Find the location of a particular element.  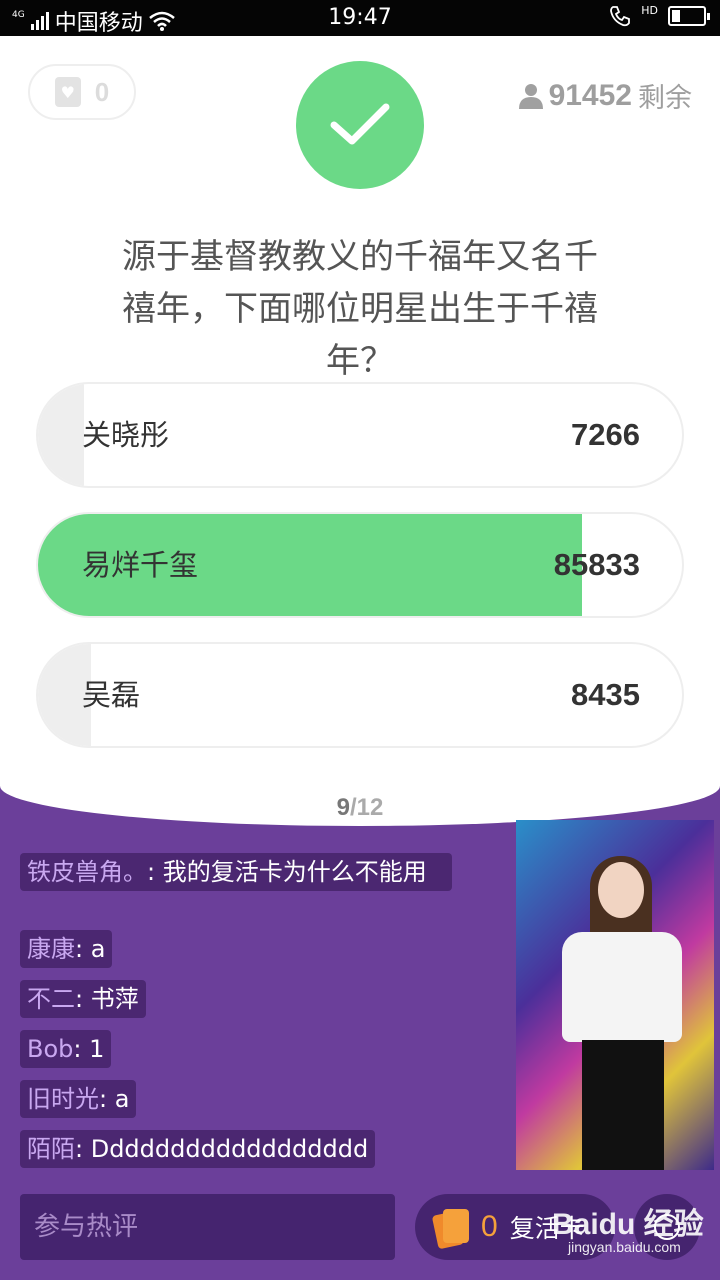

chat-message: 铁皮兽角。: 我的复活卡为什么不能用 is located at coordinates (236, 872).